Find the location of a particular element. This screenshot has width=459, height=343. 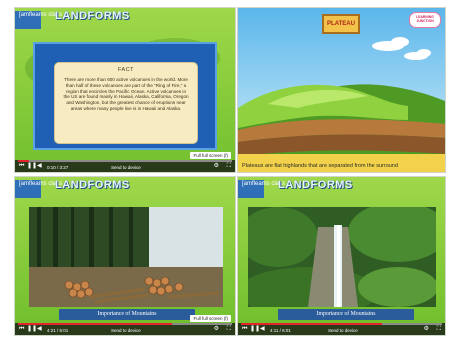

video-controls: ⏮ ❚❚ ◀ 0:10 / 3:27 Send to device ⚙ ⛶ is located at coordinates (125, 166).